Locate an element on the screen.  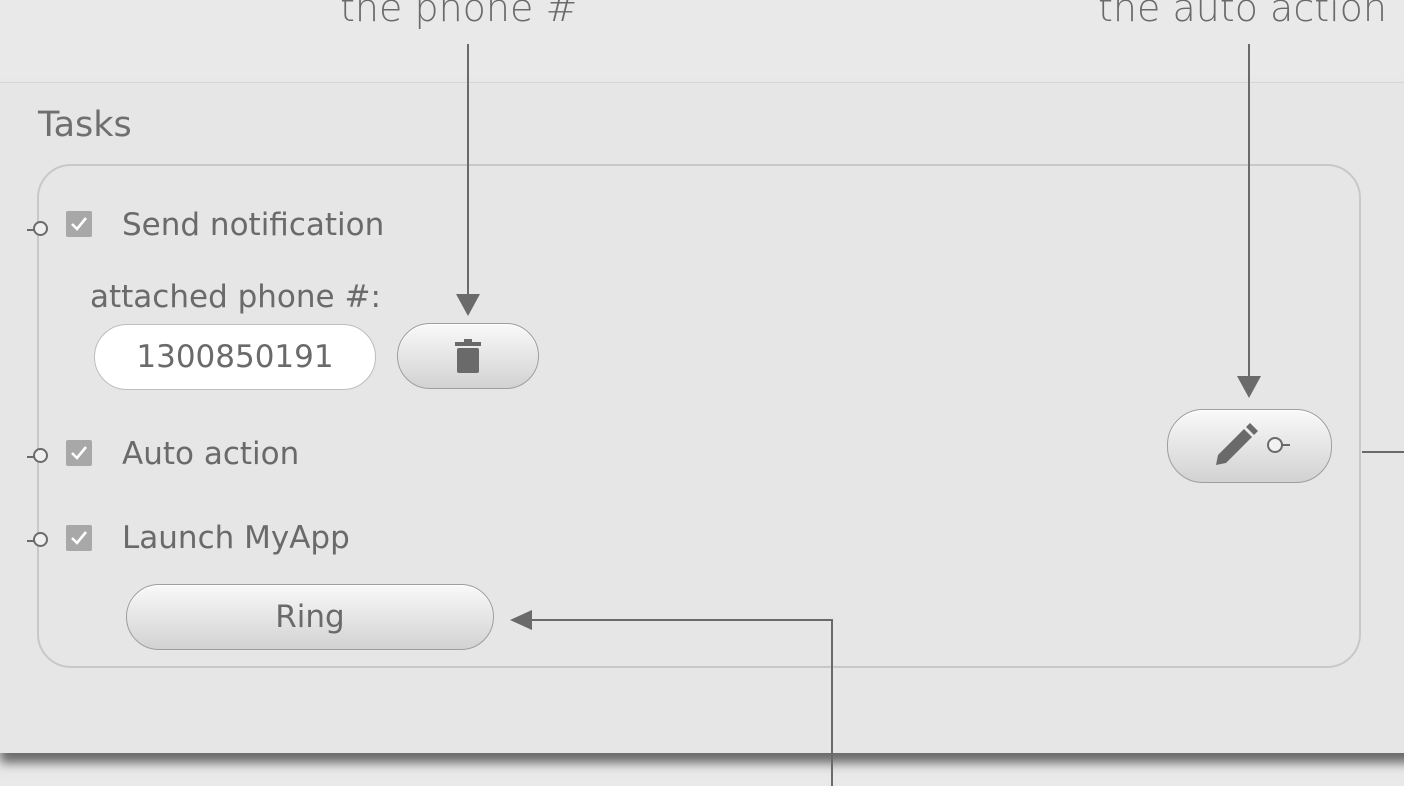
arrow-to-ring is located at coordinates (681, 702).